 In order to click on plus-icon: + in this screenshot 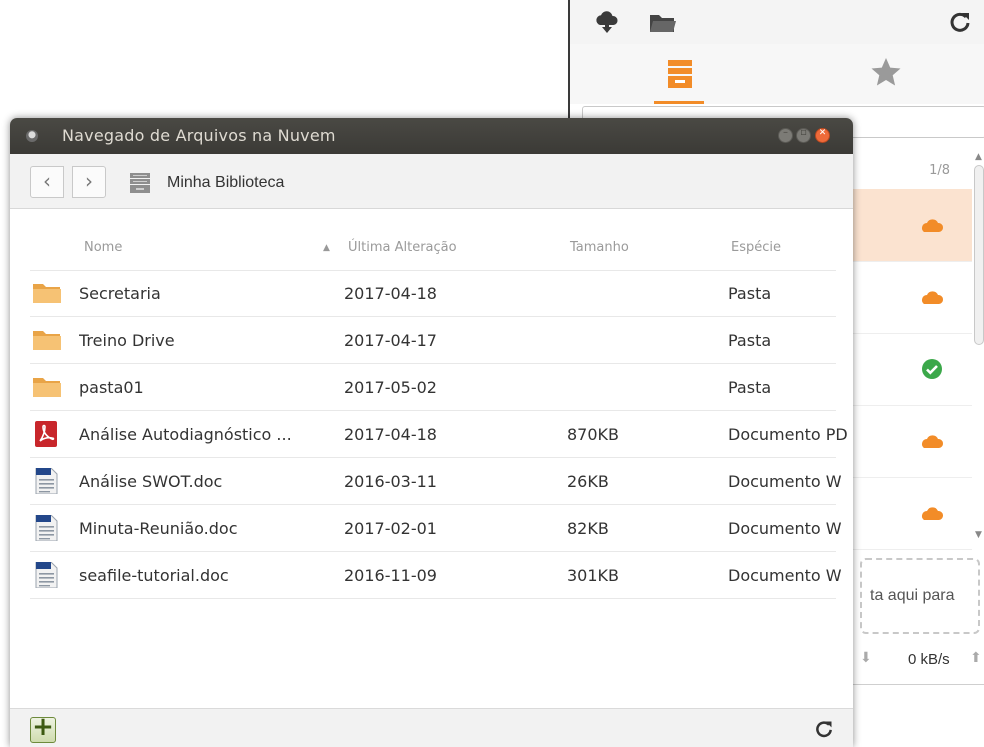, I will do `click(43, 727)`.